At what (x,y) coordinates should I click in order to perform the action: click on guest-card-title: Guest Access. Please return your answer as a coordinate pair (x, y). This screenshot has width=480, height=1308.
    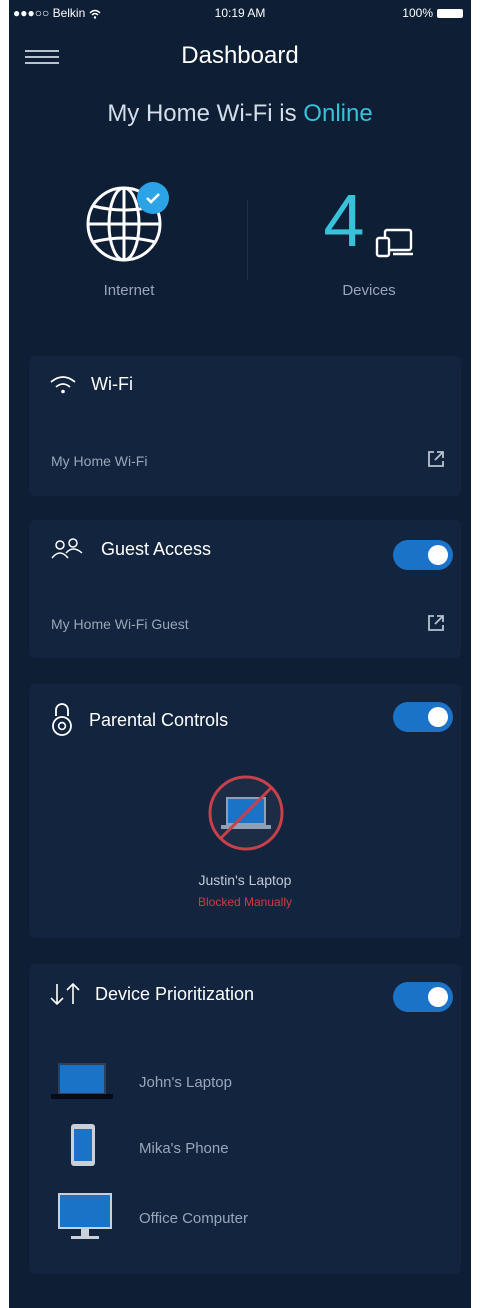
    Looking at the image, I should click on (156, 548).